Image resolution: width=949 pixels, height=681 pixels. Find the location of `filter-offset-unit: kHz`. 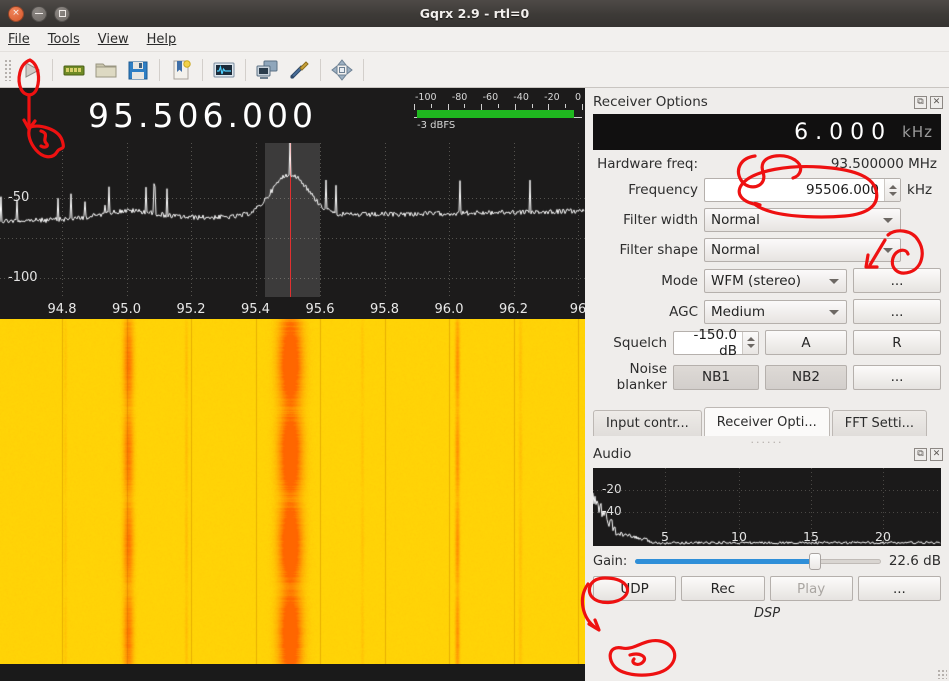

filter-offset-unit: kHz is located at coordinates (917, 132).